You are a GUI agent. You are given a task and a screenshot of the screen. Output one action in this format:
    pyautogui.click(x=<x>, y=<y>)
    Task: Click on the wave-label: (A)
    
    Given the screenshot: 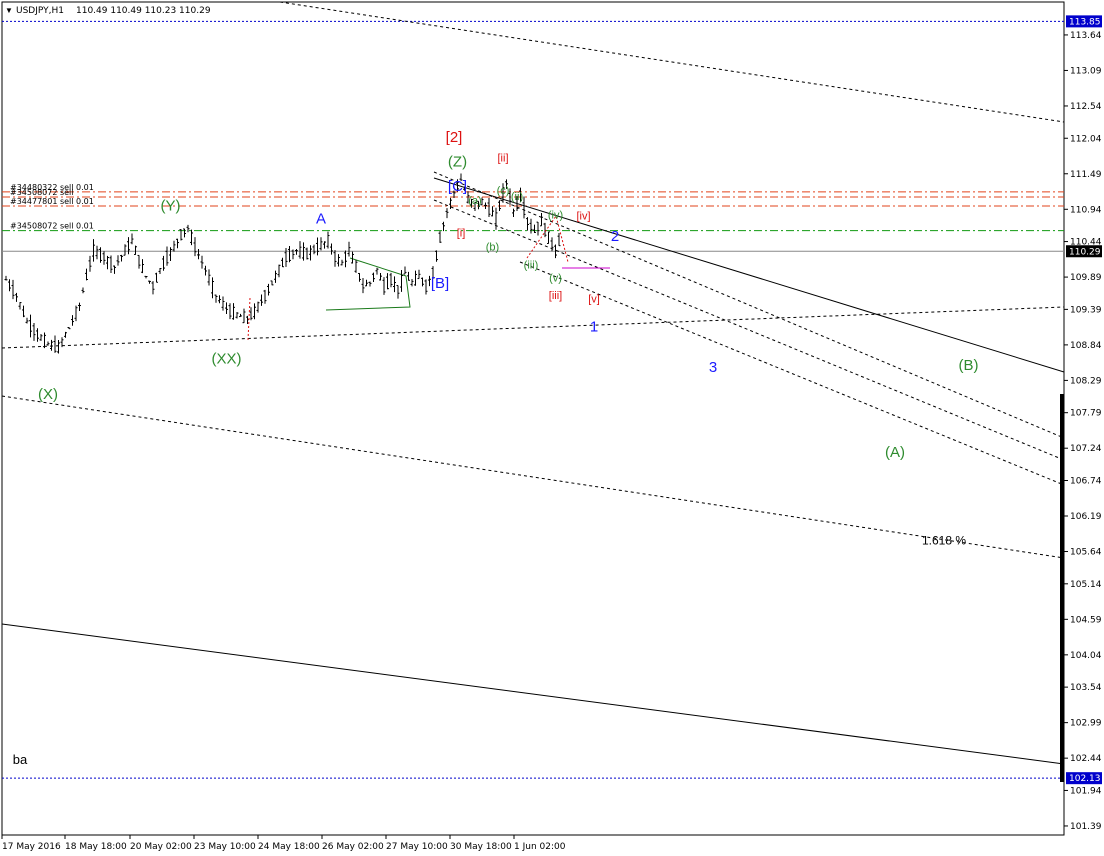 What is the action you would take?
    pyautogui.click(x=895, y=452)
    